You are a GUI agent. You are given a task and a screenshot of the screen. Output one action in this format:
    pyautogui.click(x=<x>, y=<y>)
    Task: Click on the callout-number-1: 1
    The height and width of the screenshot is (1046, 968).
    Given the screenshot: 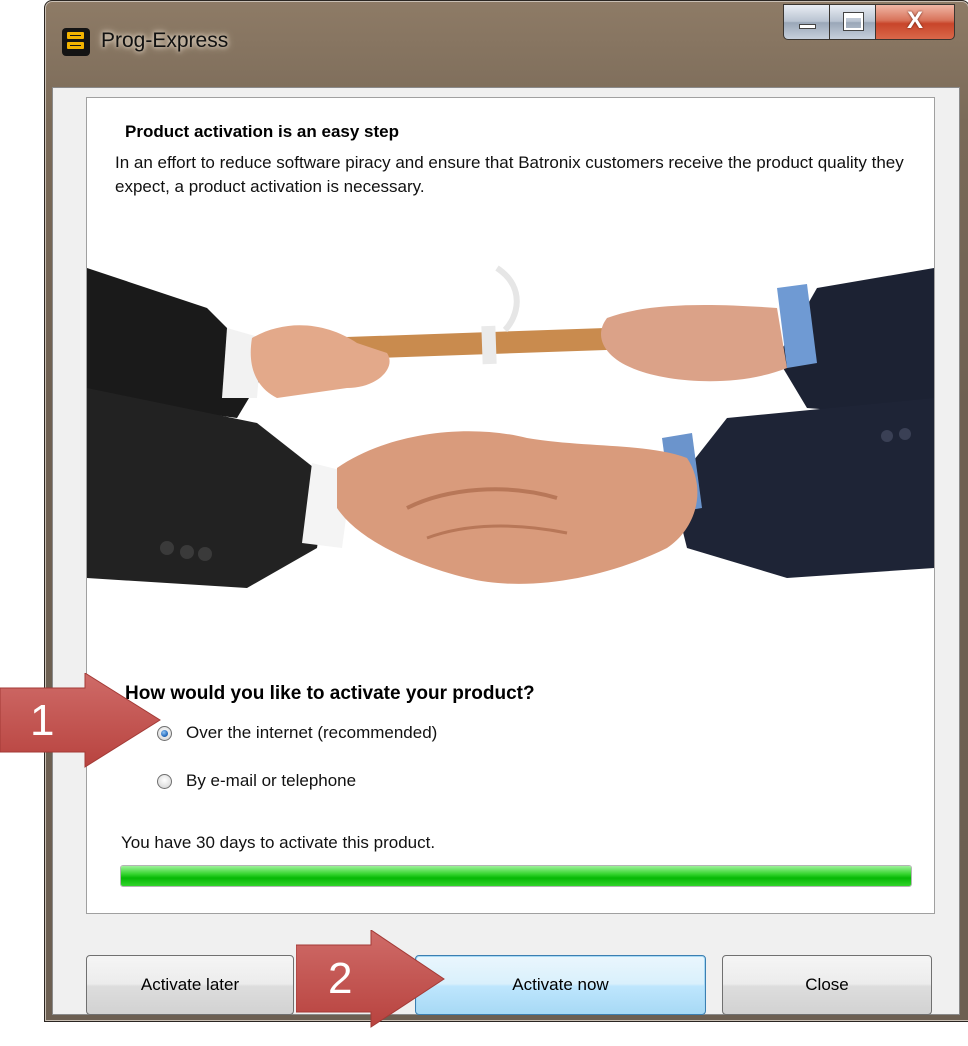 What is the action you would take?
    pyautogui.click(x=42, y=720)
    